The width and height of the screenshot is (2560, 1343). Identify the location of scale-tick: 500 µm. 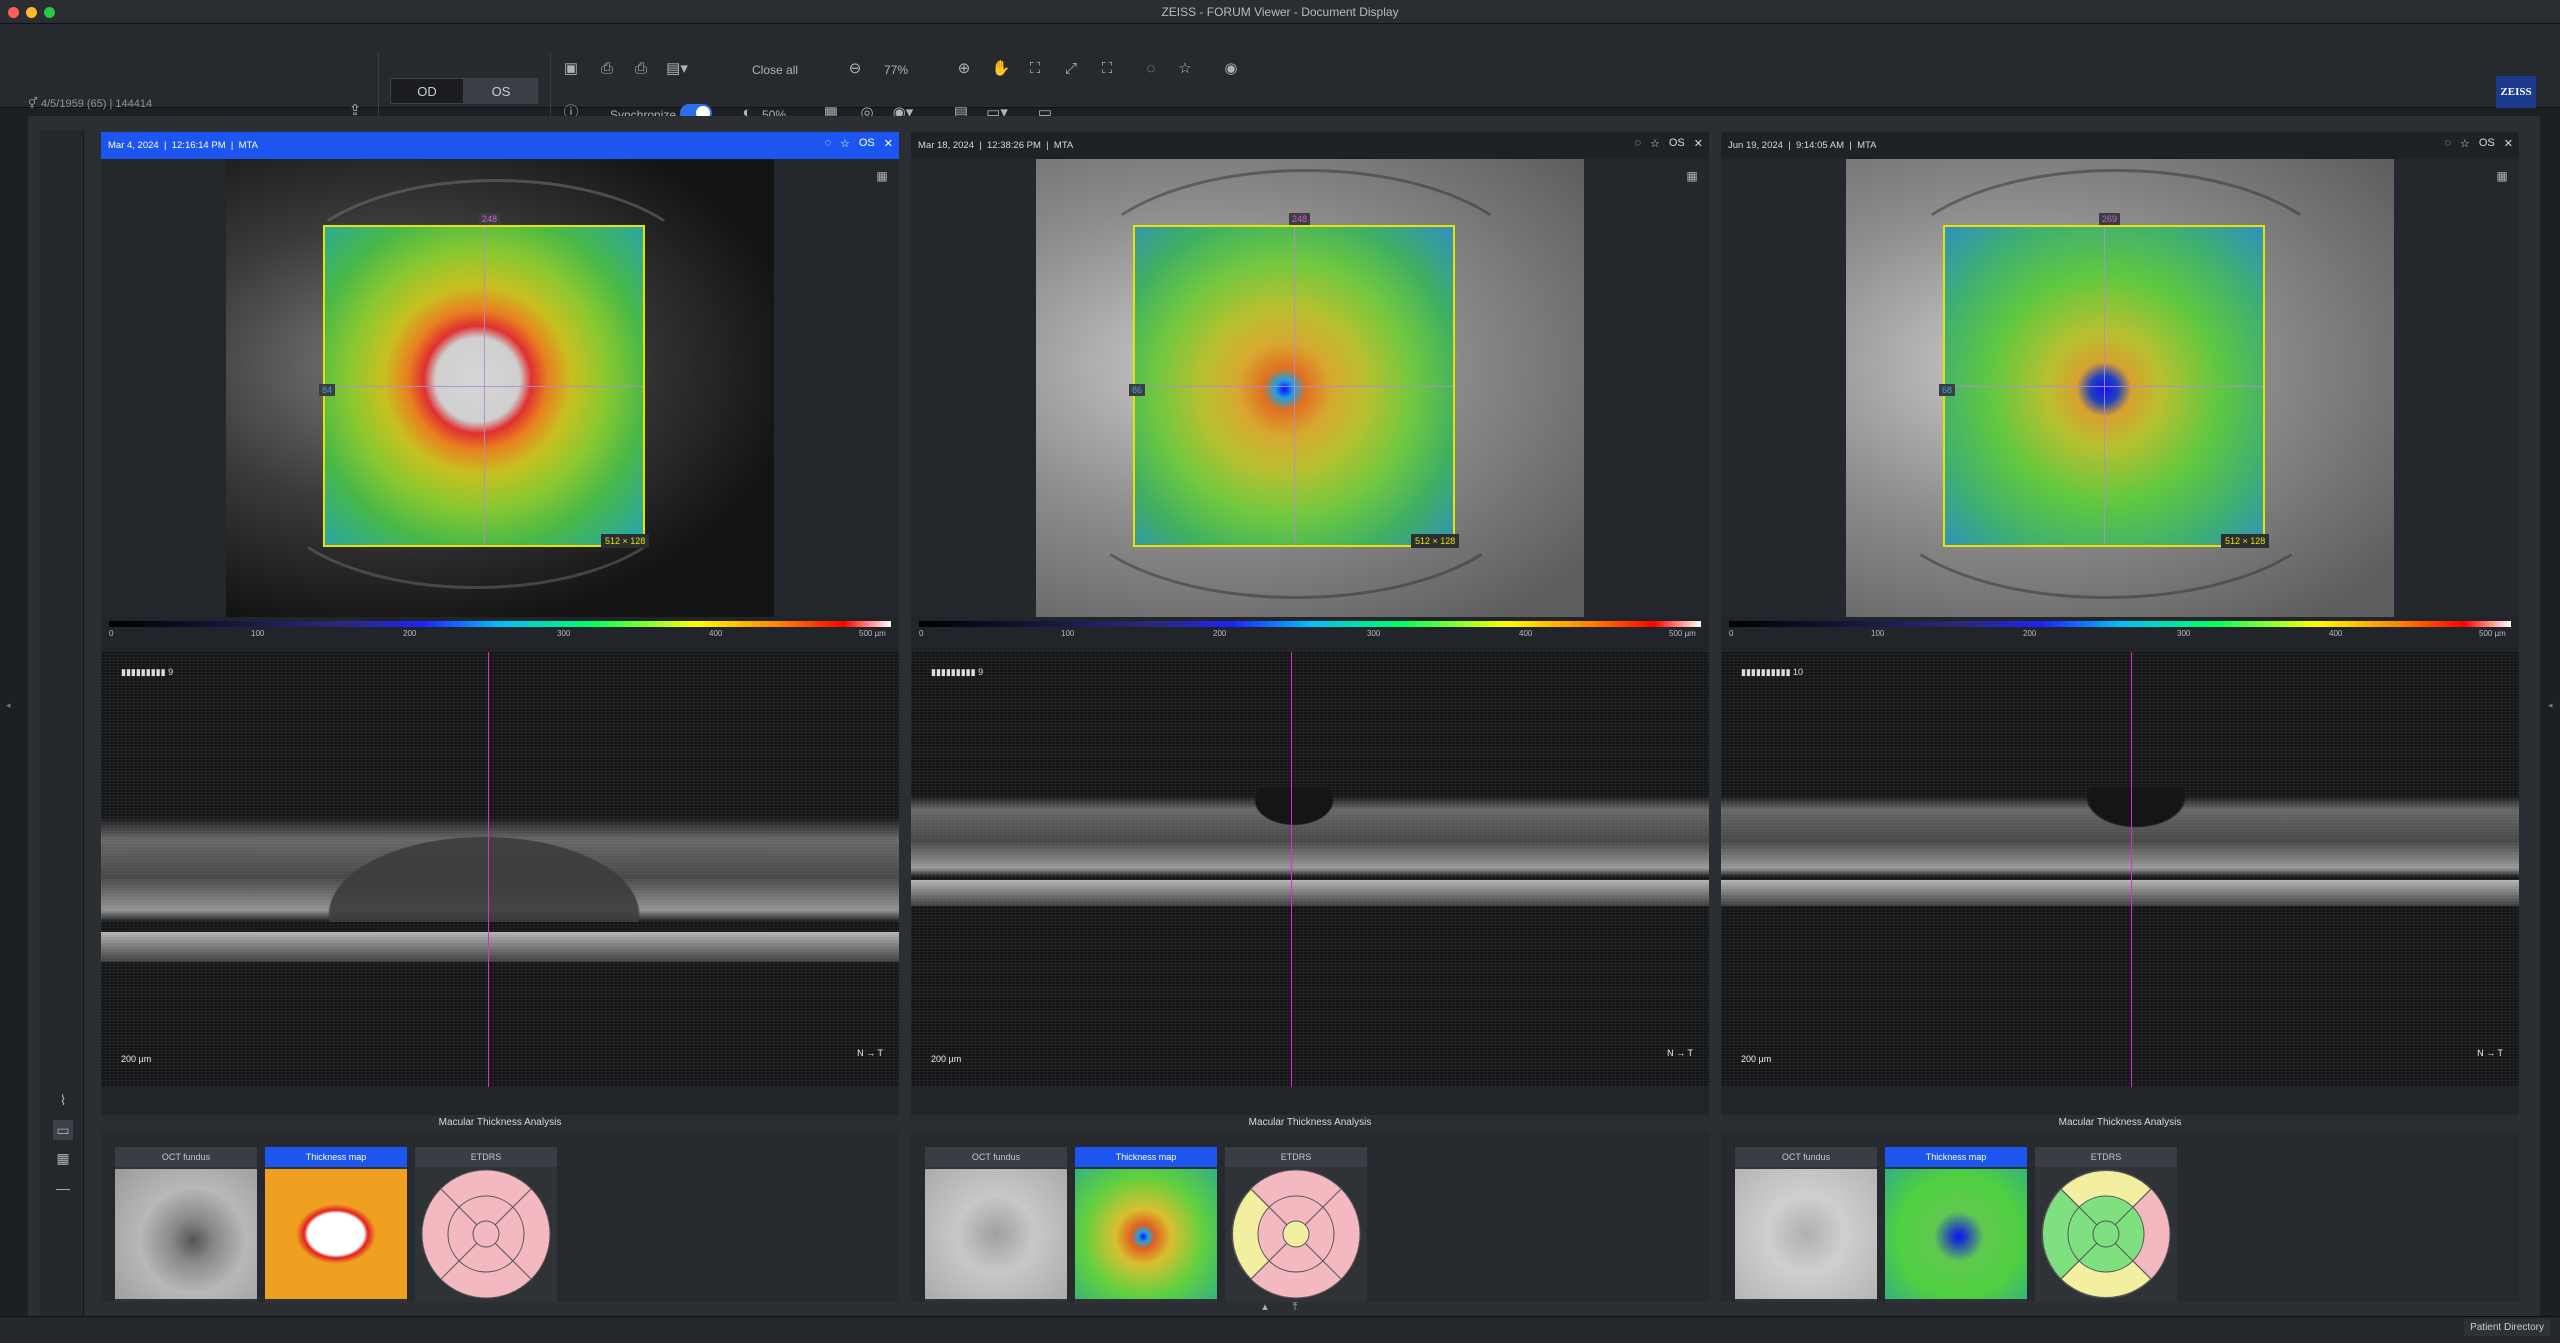
(872, 633).